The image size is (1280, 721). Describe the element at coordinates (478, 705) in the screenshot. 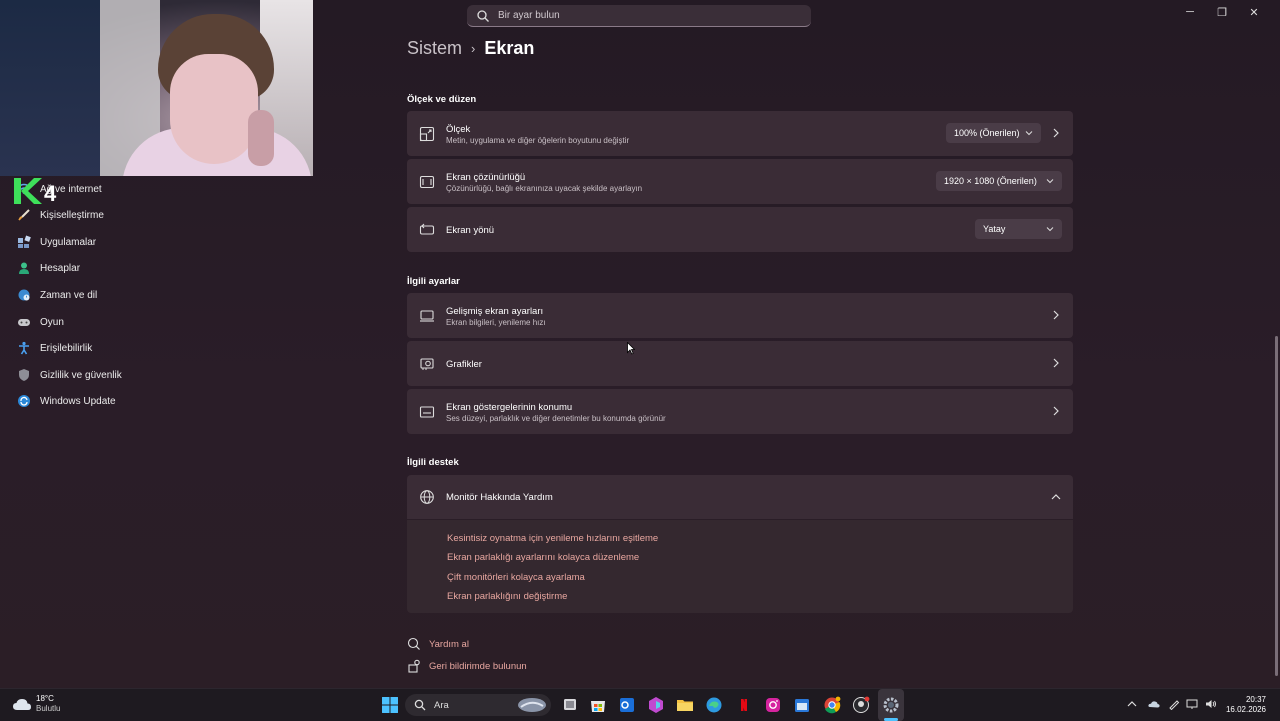

I see `taskbar-search: Ara` at that location.